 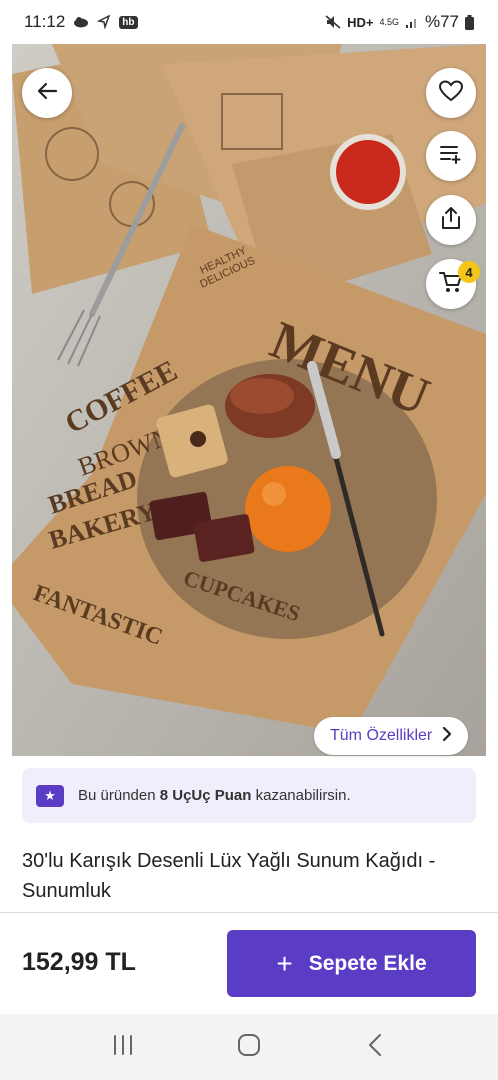 I want to click on home-button, so click(x=249, y=1047).